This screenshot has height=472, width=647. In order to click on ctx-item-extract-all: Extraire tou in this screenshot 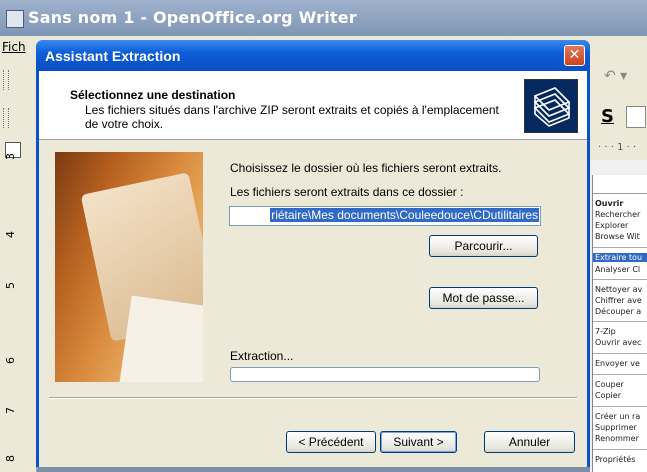, I will do `click(620, 257)`.